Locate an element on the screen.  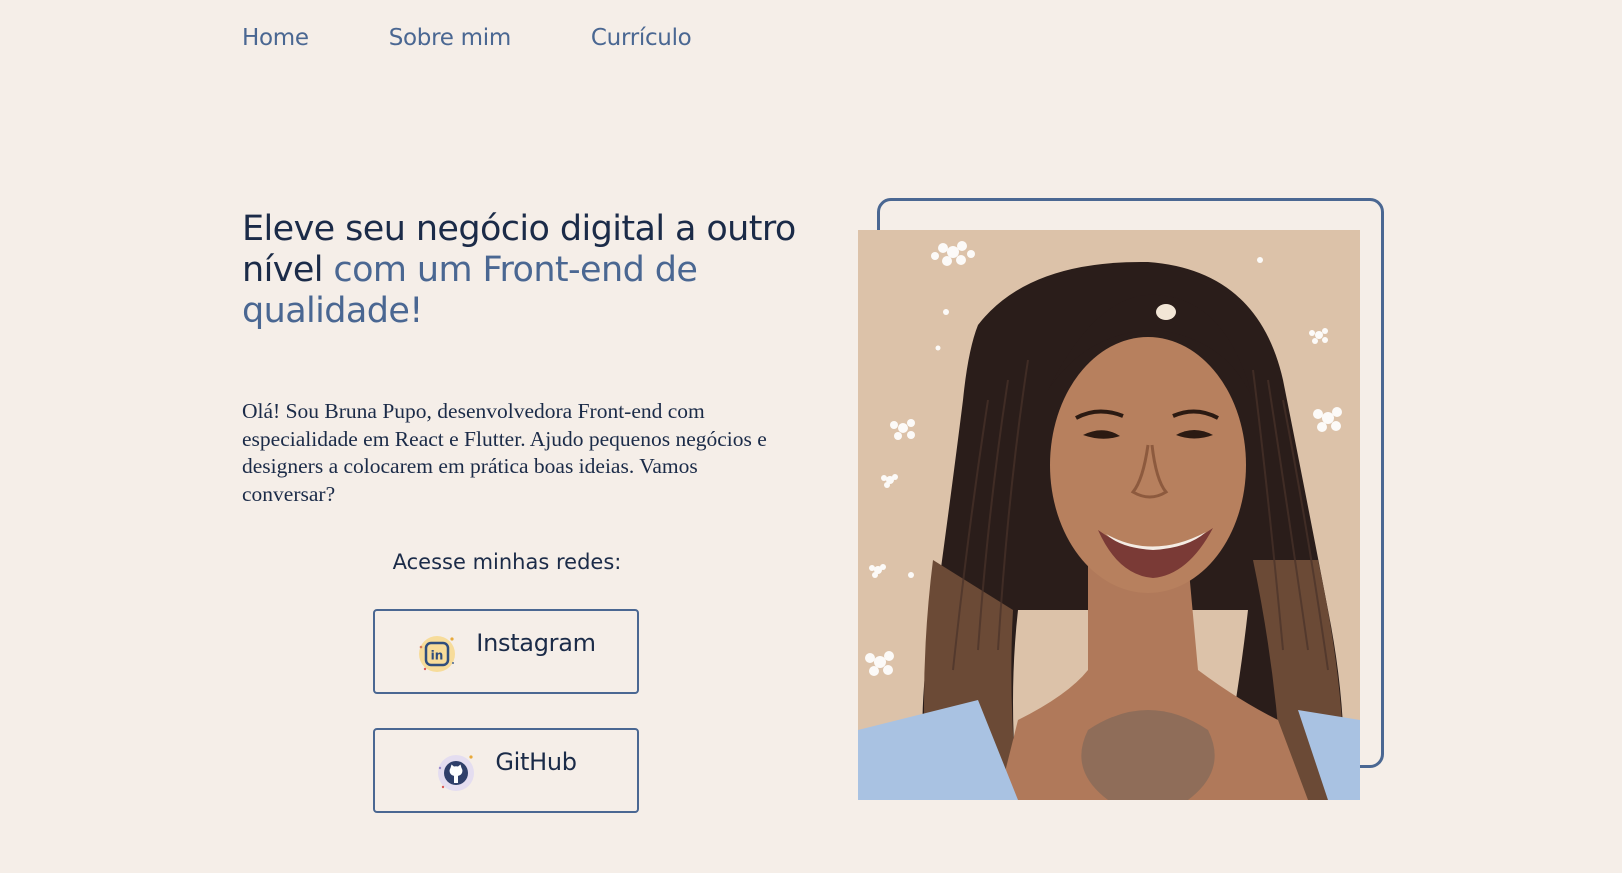
github-icon is located at coordinates (456, 773).